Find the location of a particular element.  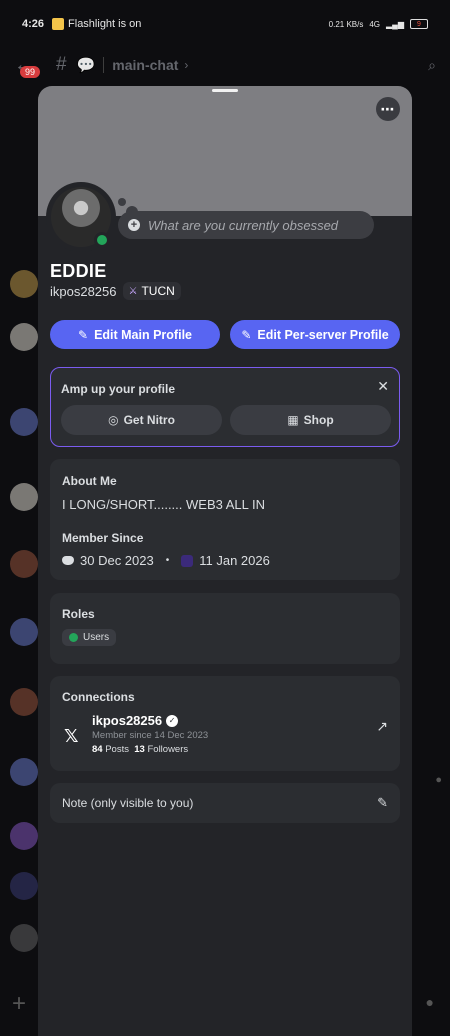

connection-since: Member since 14 Dec 2023 is located at coordinates (150, 735).